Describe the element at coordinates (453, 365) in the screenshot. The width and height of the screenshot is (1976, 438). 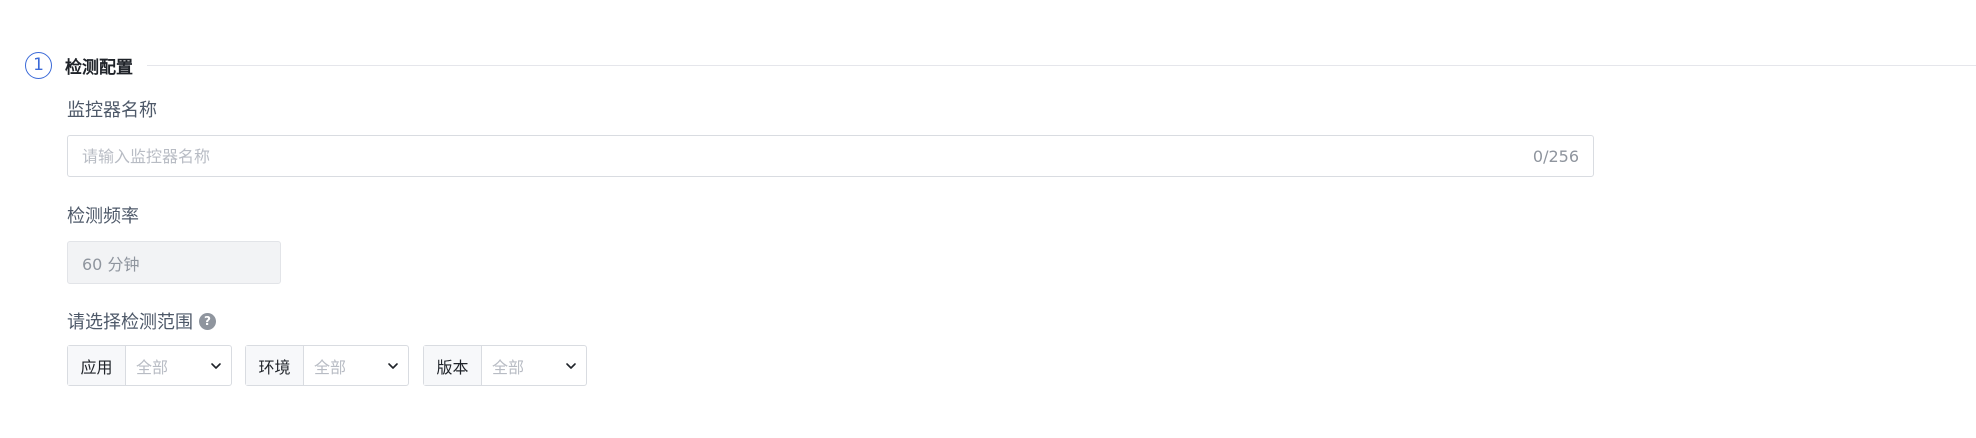
I see `version-select-prefix: 版本` at that location.